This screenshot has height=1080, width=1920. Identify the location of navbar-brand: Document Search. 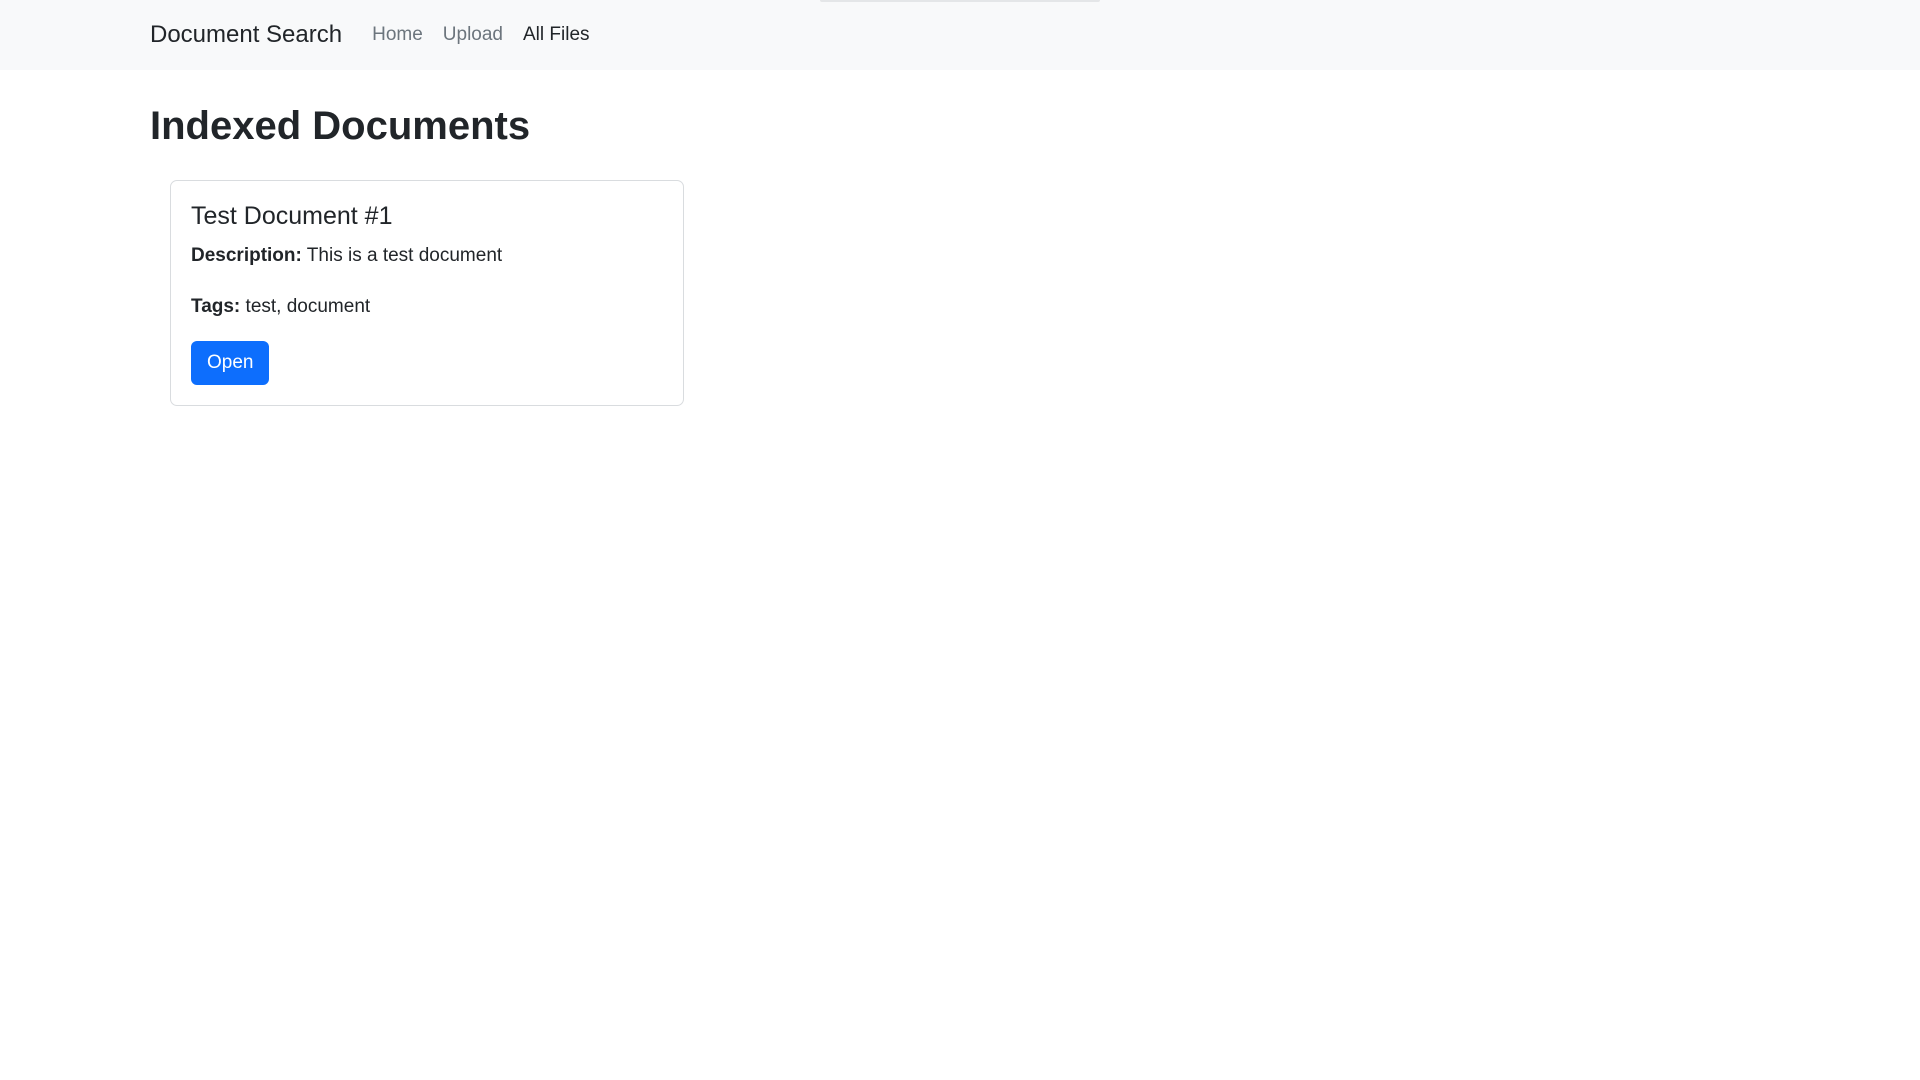
(246, 35).